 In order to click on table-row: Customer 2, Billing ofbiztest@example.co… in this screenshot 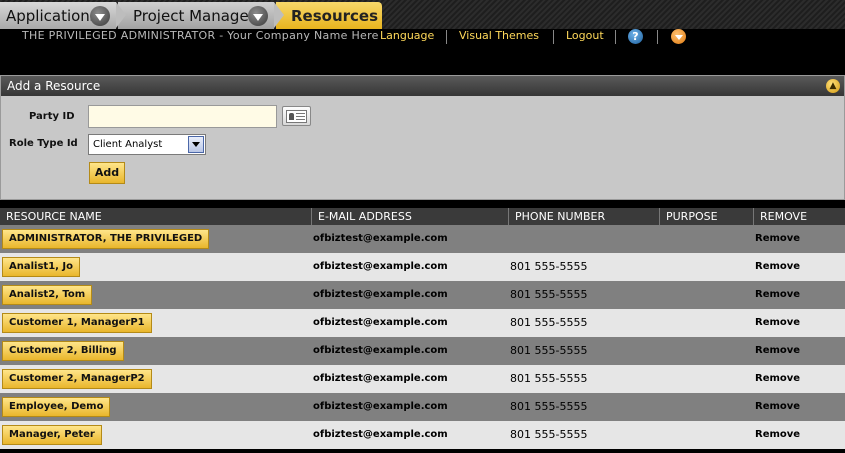, I will do `click(422, 351)`.